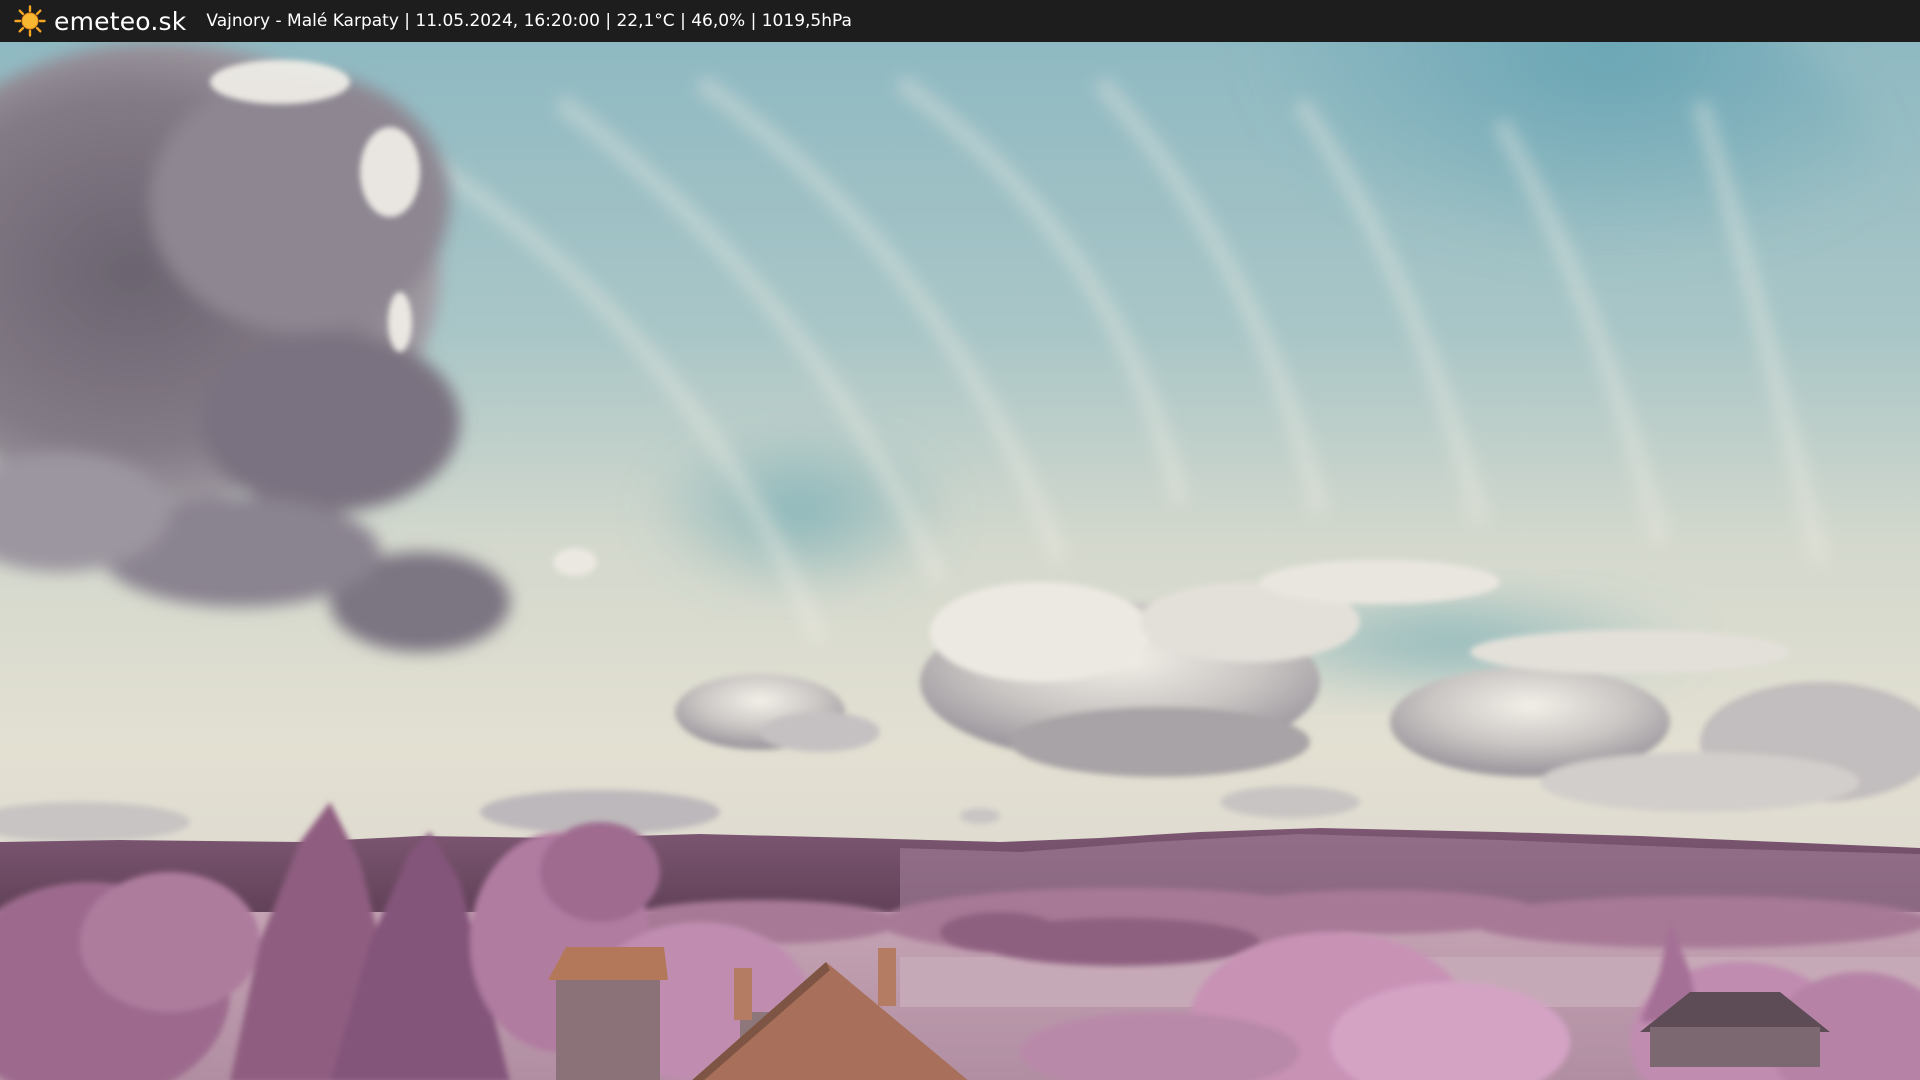  What do you see at coordinates (120, 21) in the screenshot?
I see `brand-name: emeteo.sk` at bounding box center [120, 21].